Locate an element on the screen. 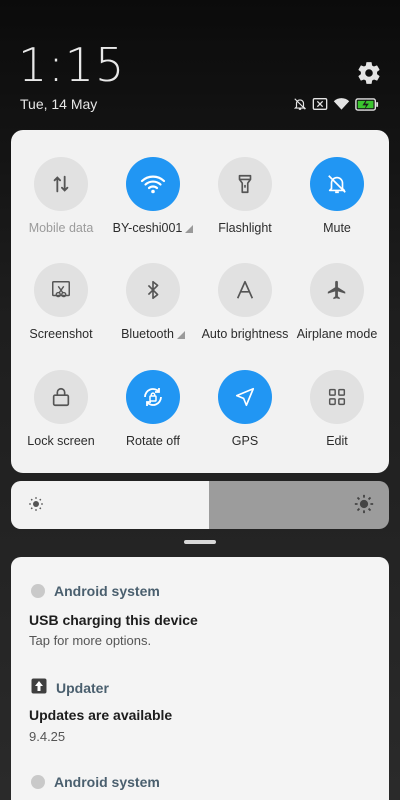 The height and width of the screenshot is (800, 400). tile-edit: Edit is located at coordinates (337, 409).